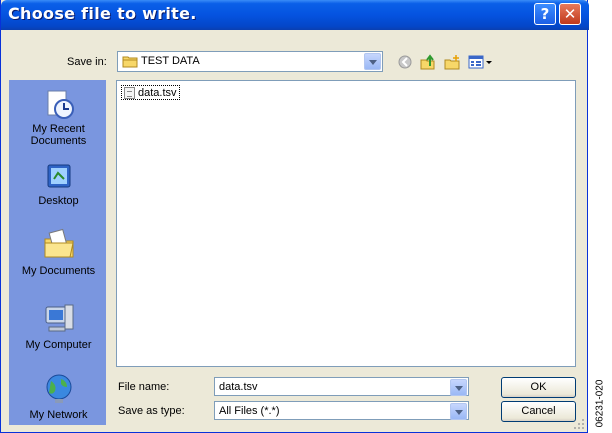  Describe the element at coordinates (481, 62) in the screenshot. I see `view-menu-icon` at that location.